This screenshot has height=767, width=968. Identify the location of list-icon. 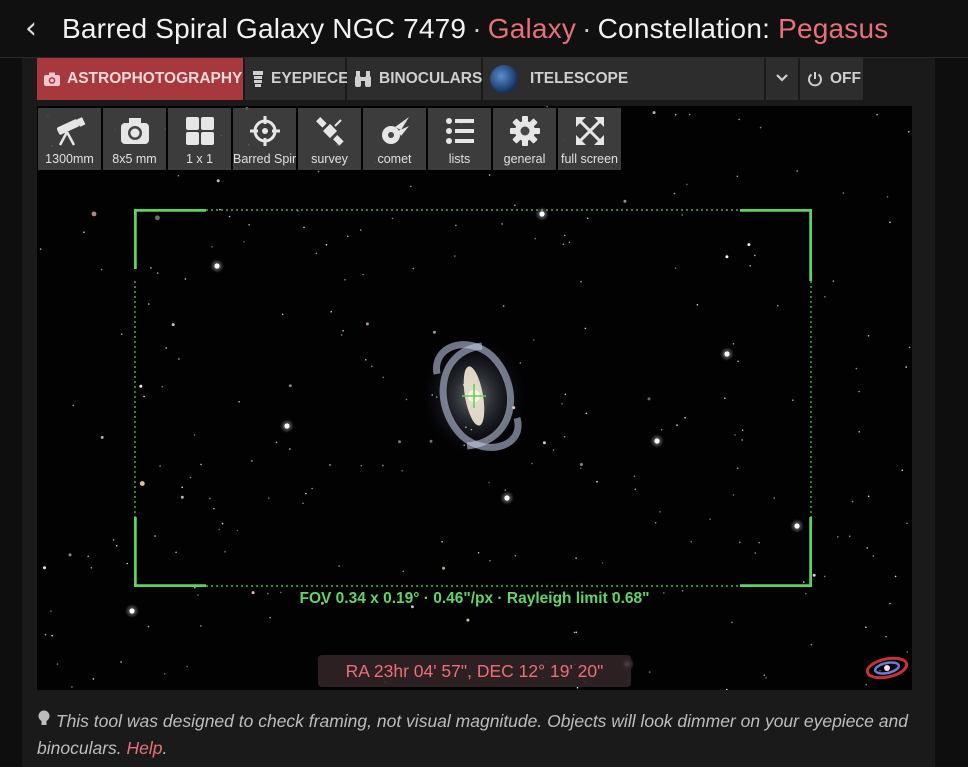
(459, 131).